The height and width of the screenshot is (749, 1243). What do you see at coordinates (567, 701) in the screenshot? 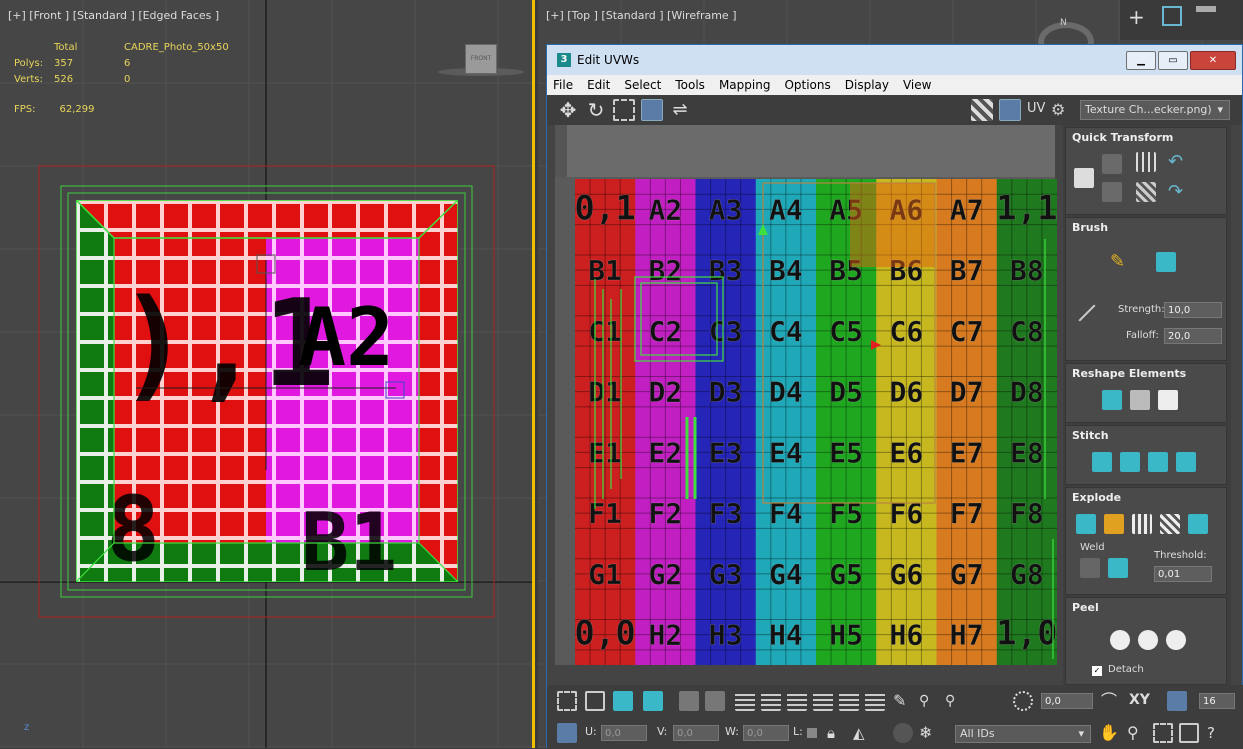
I see `vertex-mode-icon` at bounding box center [567, 701].